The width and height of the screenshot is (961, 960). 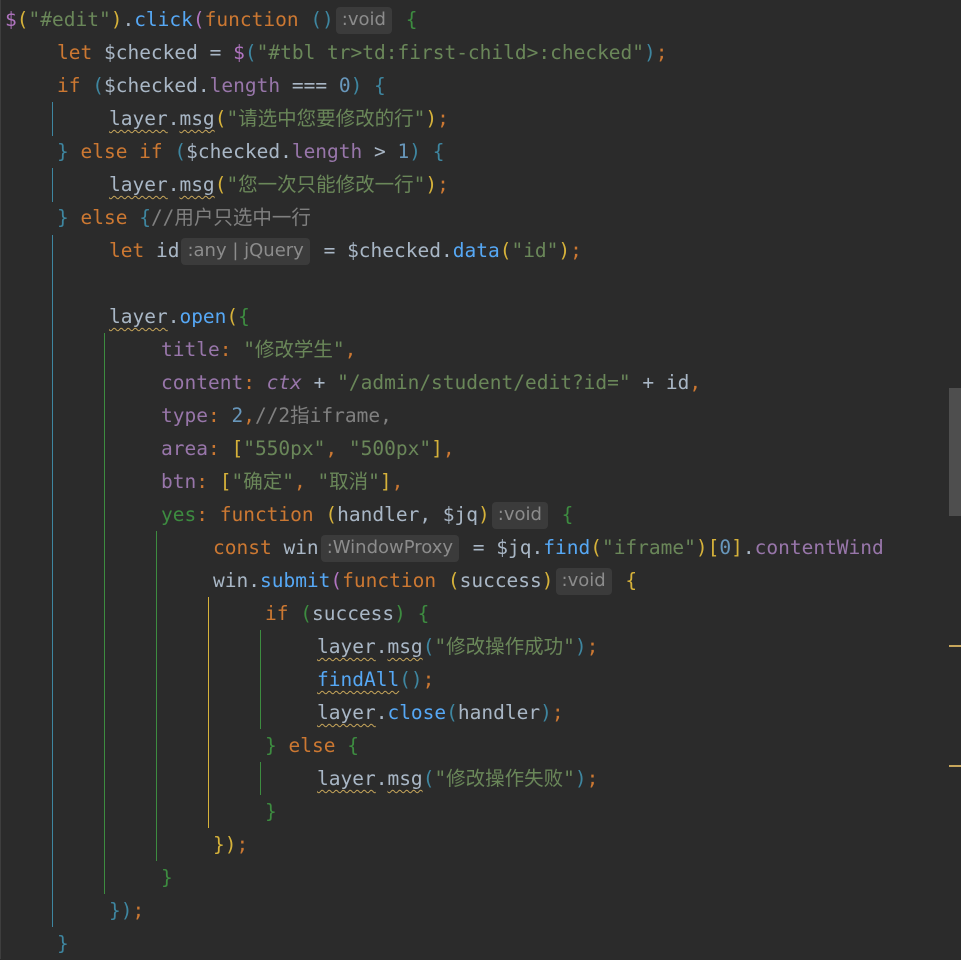 What do you see at coordinates (567, 547) in the screenshot?
I see `code-token: find` at bounding box center [567, 547].